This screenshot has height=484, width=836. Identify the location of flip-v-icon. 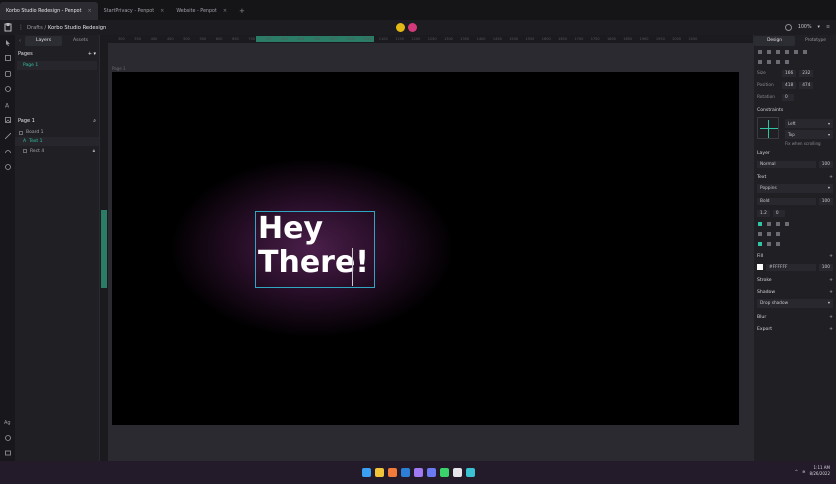
(787, 62).